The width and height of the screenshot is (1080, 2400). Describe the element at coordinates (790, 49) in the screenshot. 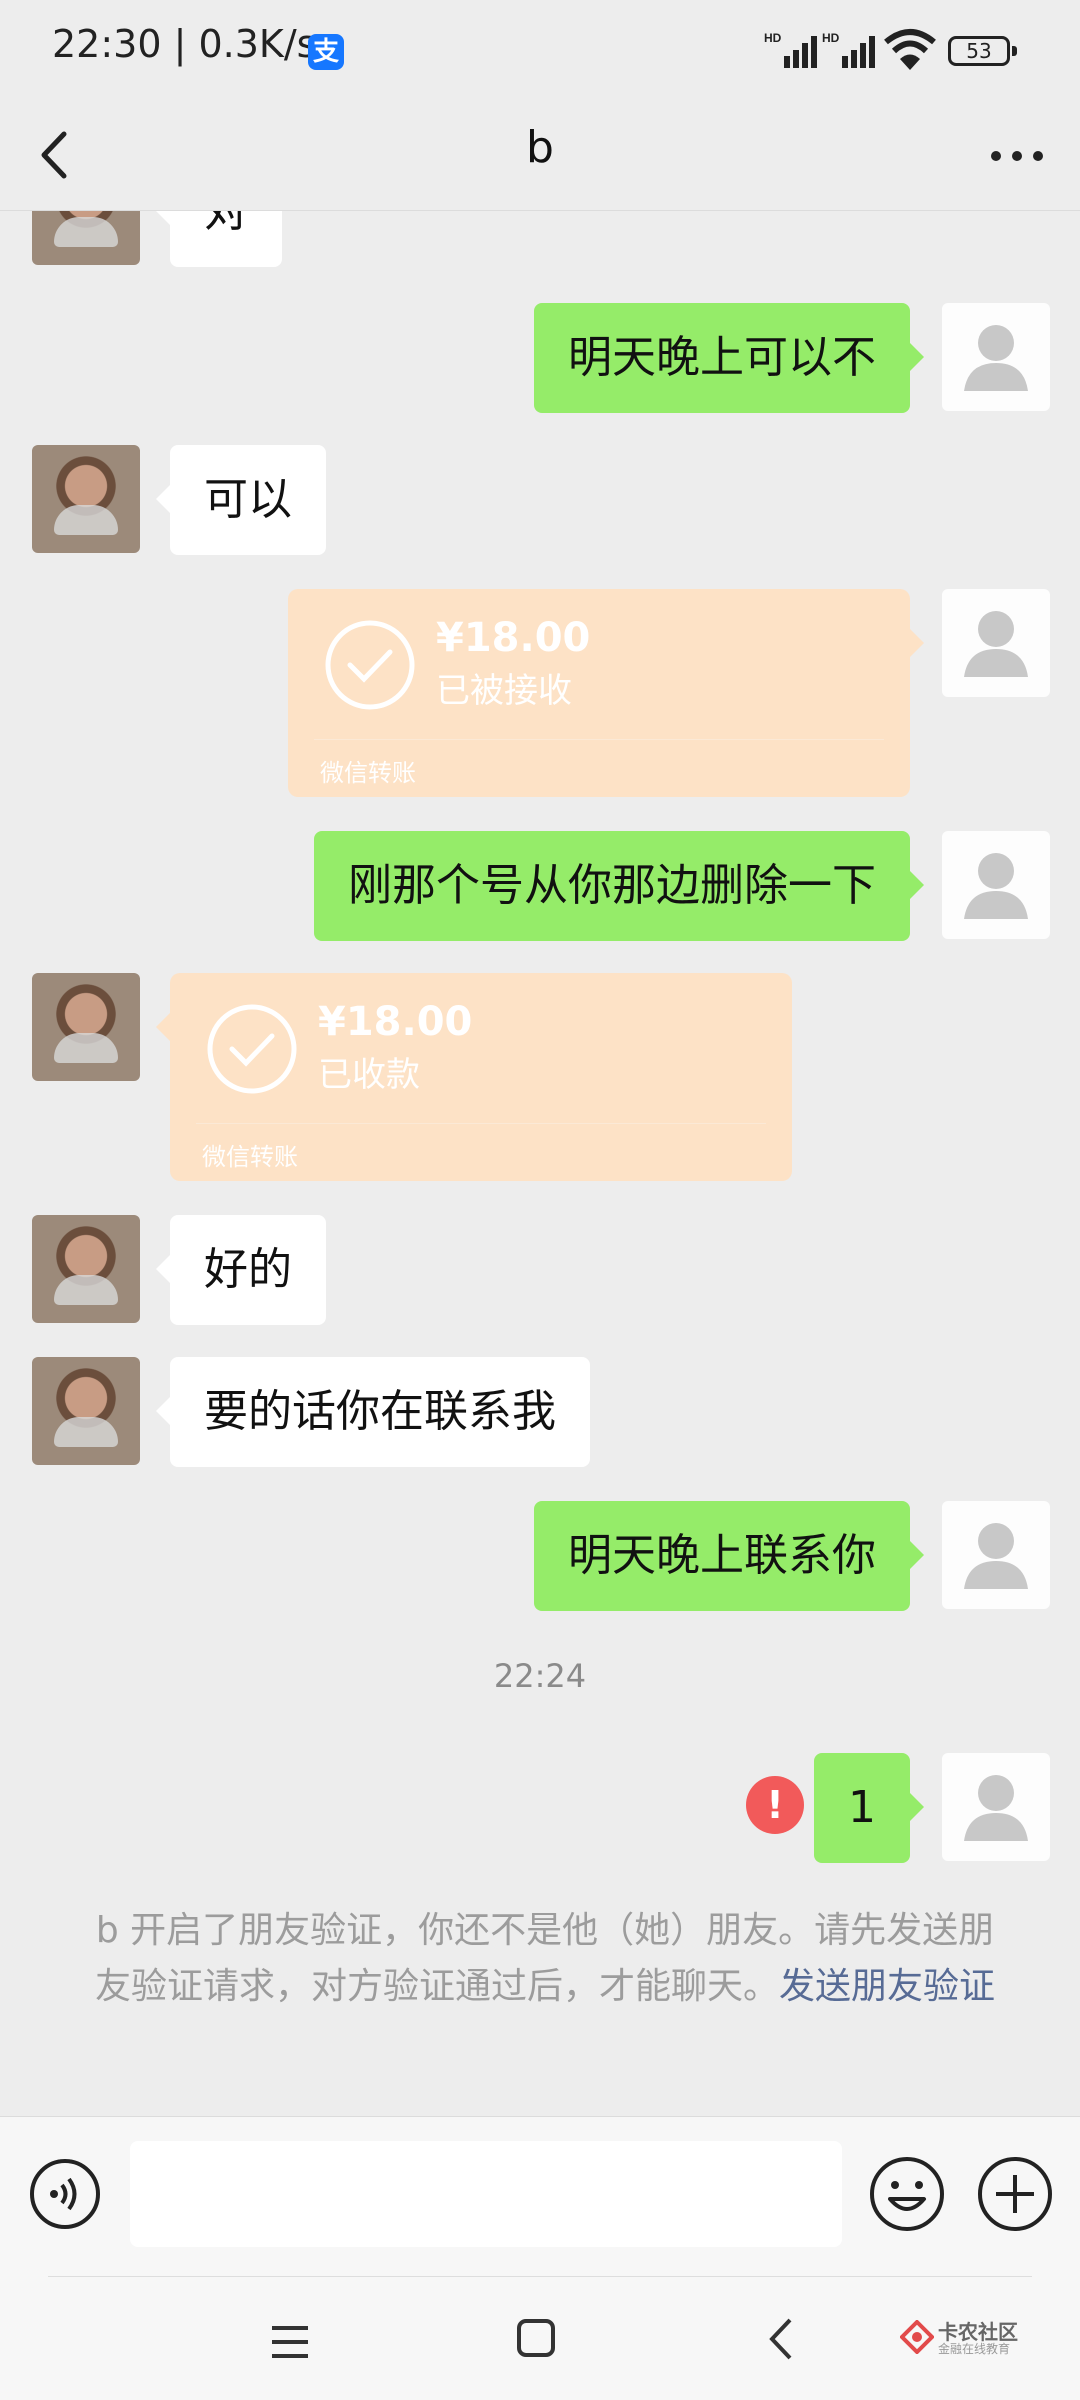

I see `signal-icon: HD` at that location.